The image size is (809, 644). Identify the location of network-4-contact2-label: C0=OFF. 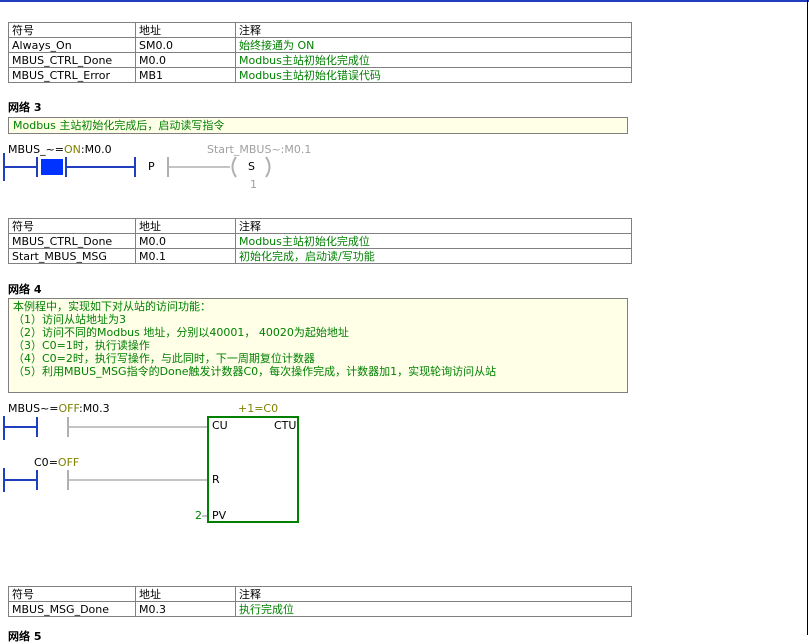
(56, 462).